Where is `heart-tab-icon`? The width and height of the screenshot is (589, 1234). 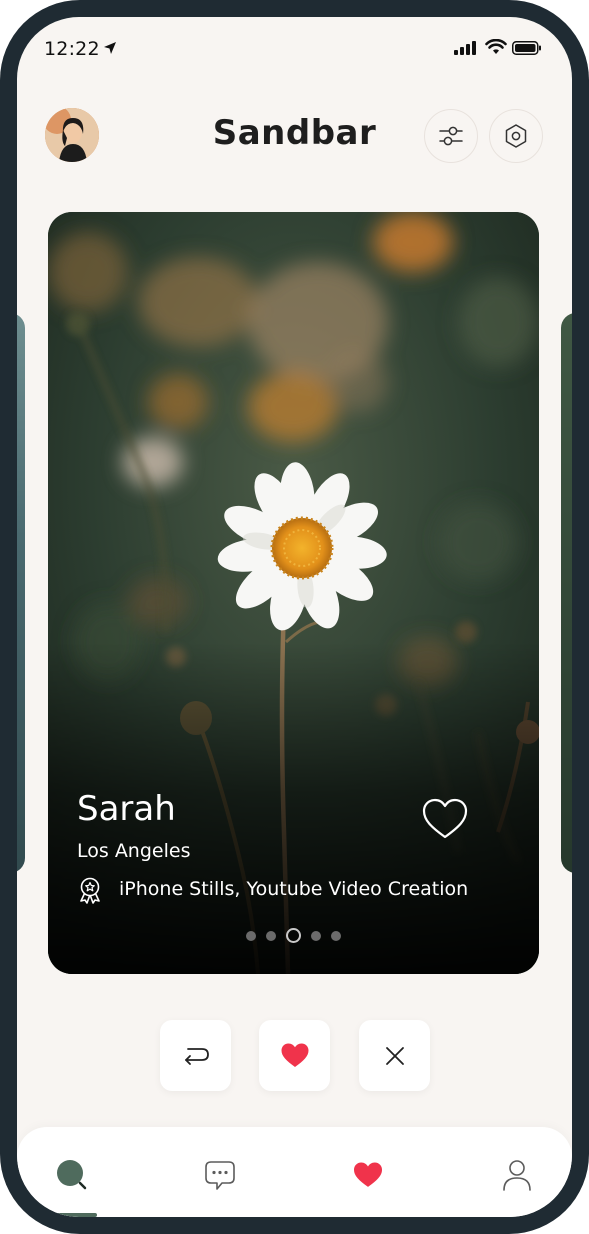
heart-tab-icon is located at coordinates (368, 1174).